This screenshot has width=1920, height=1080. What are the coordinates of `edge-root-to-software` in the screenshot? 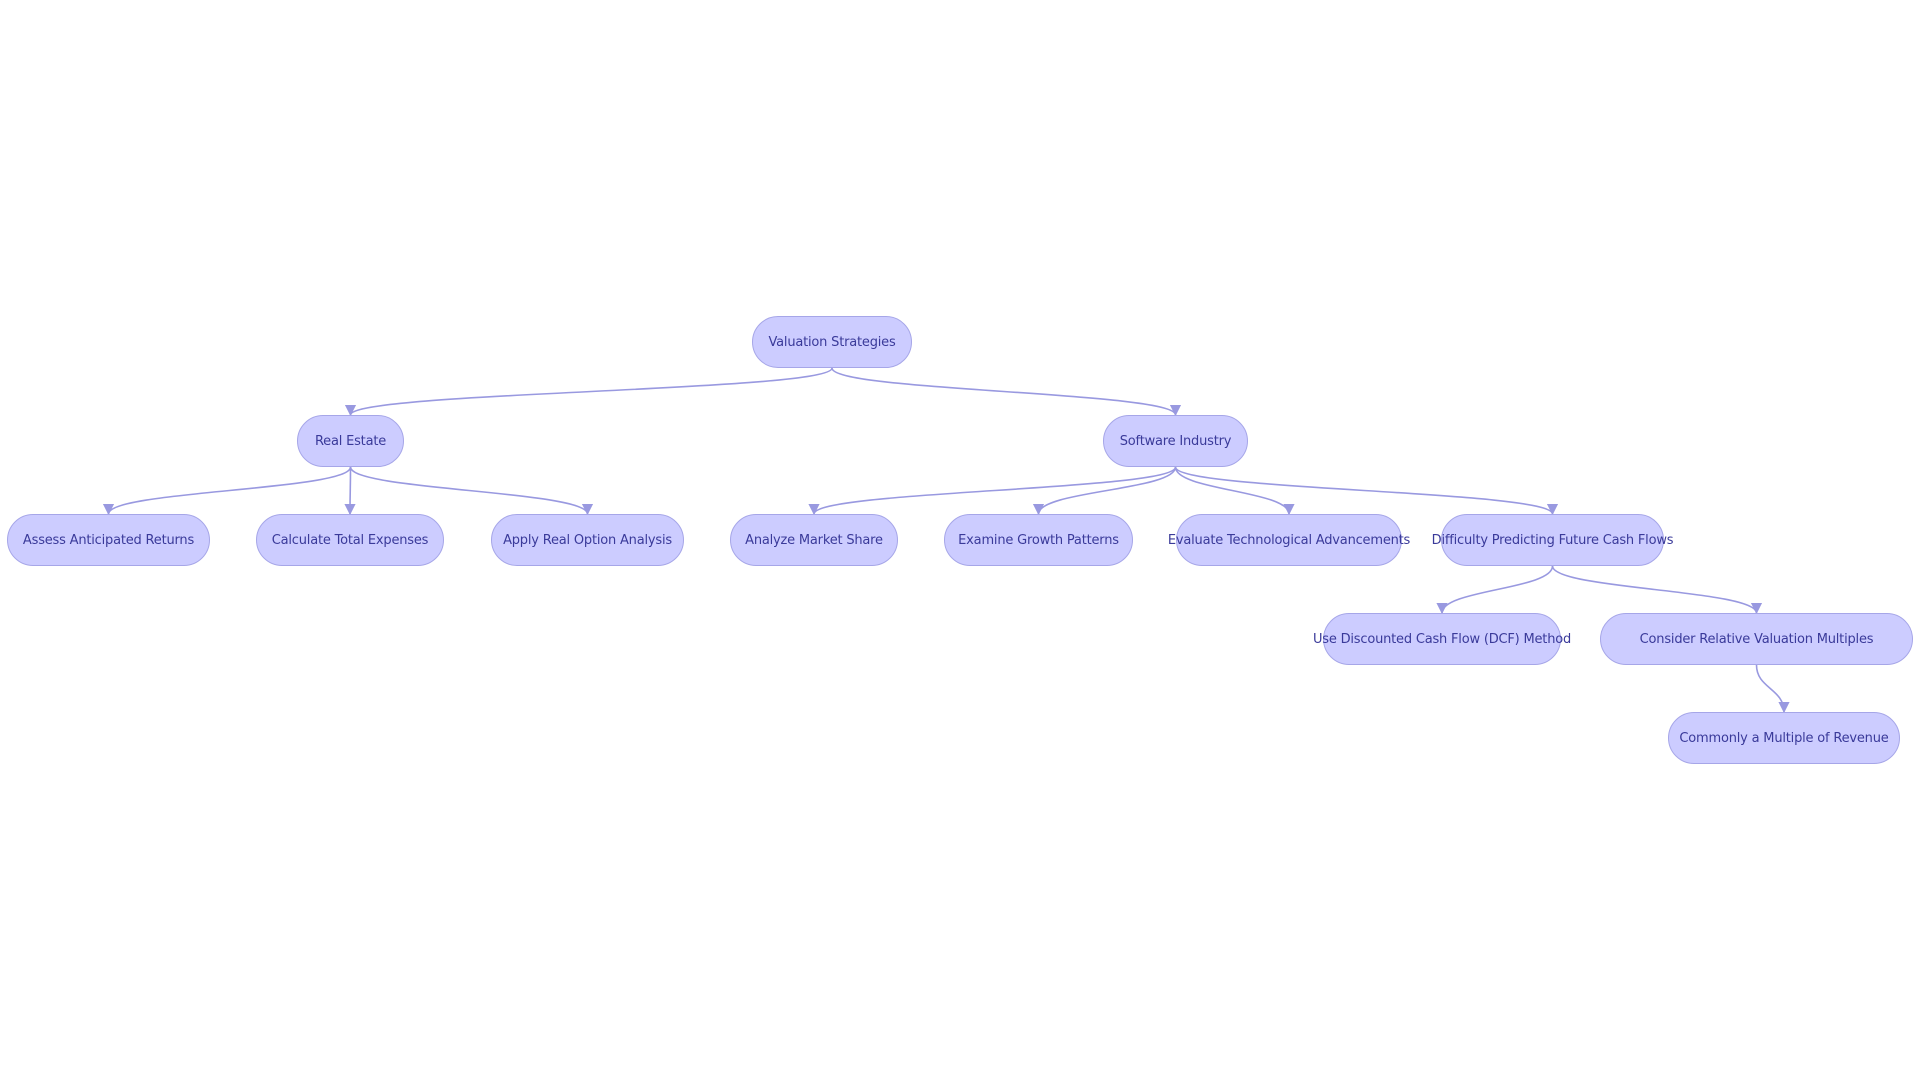 It's located at (1006, 392).